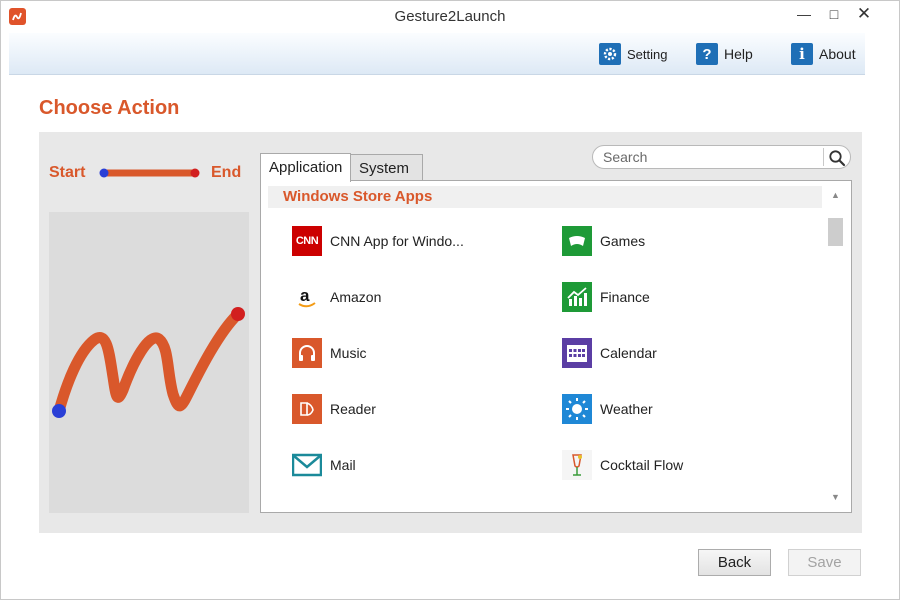  Describe the element at coordinates (67, 172) in the screenshot. I see `gesture-start-label: Start` at that location.